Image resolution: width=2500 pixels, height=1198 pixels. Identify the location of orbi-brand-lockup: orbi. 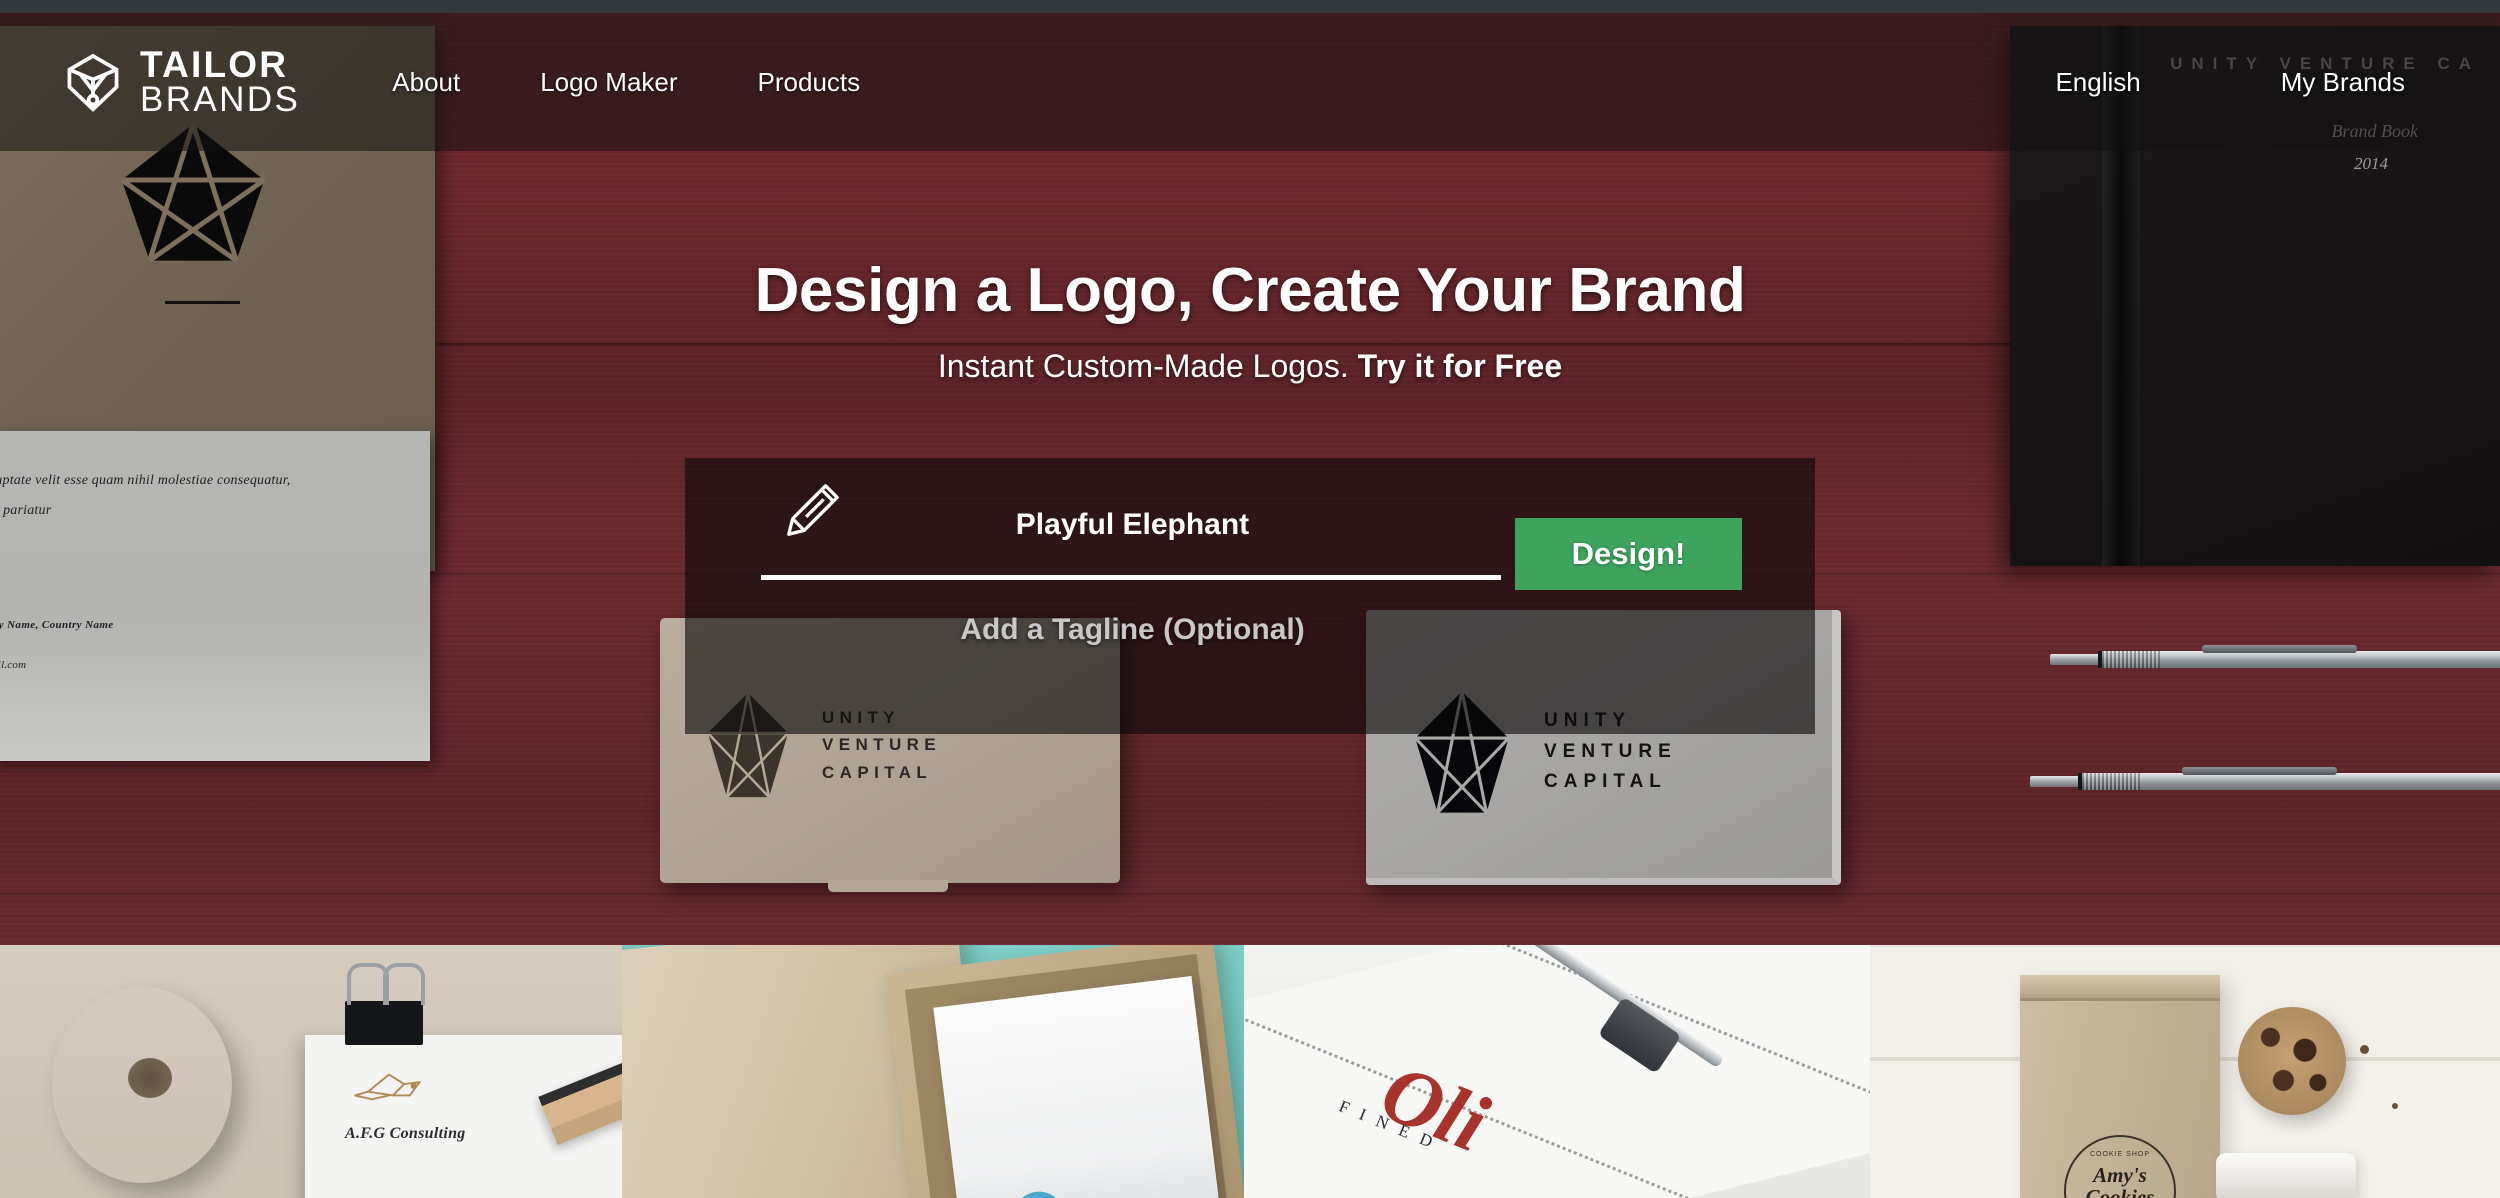
(1049, 1190).